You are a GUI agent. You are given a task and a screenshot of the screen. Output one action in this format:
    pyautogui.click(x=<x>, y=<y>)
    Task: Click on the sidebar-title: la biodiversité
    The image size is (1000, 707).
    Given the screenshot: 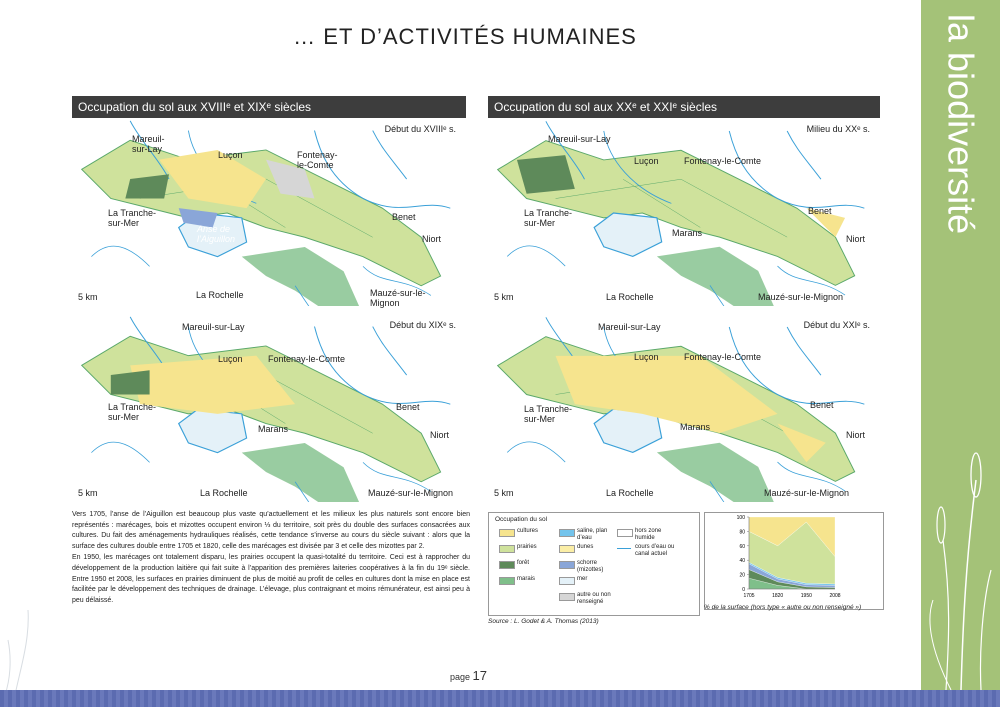 What is the action you would take?
    pyautogui.click(x=961, y=124)
    